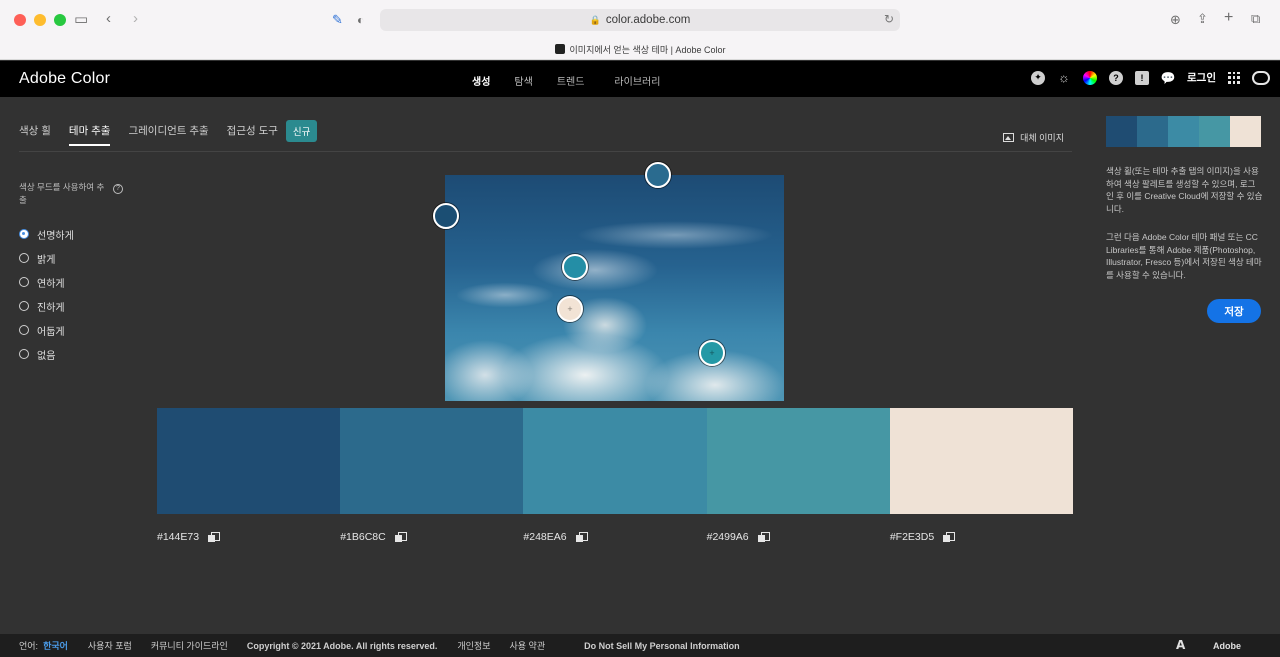 The width and height of the screenshot is (1280, 657). I want to click on tabs-overview-icon: ⧉, so click(1255, 19).